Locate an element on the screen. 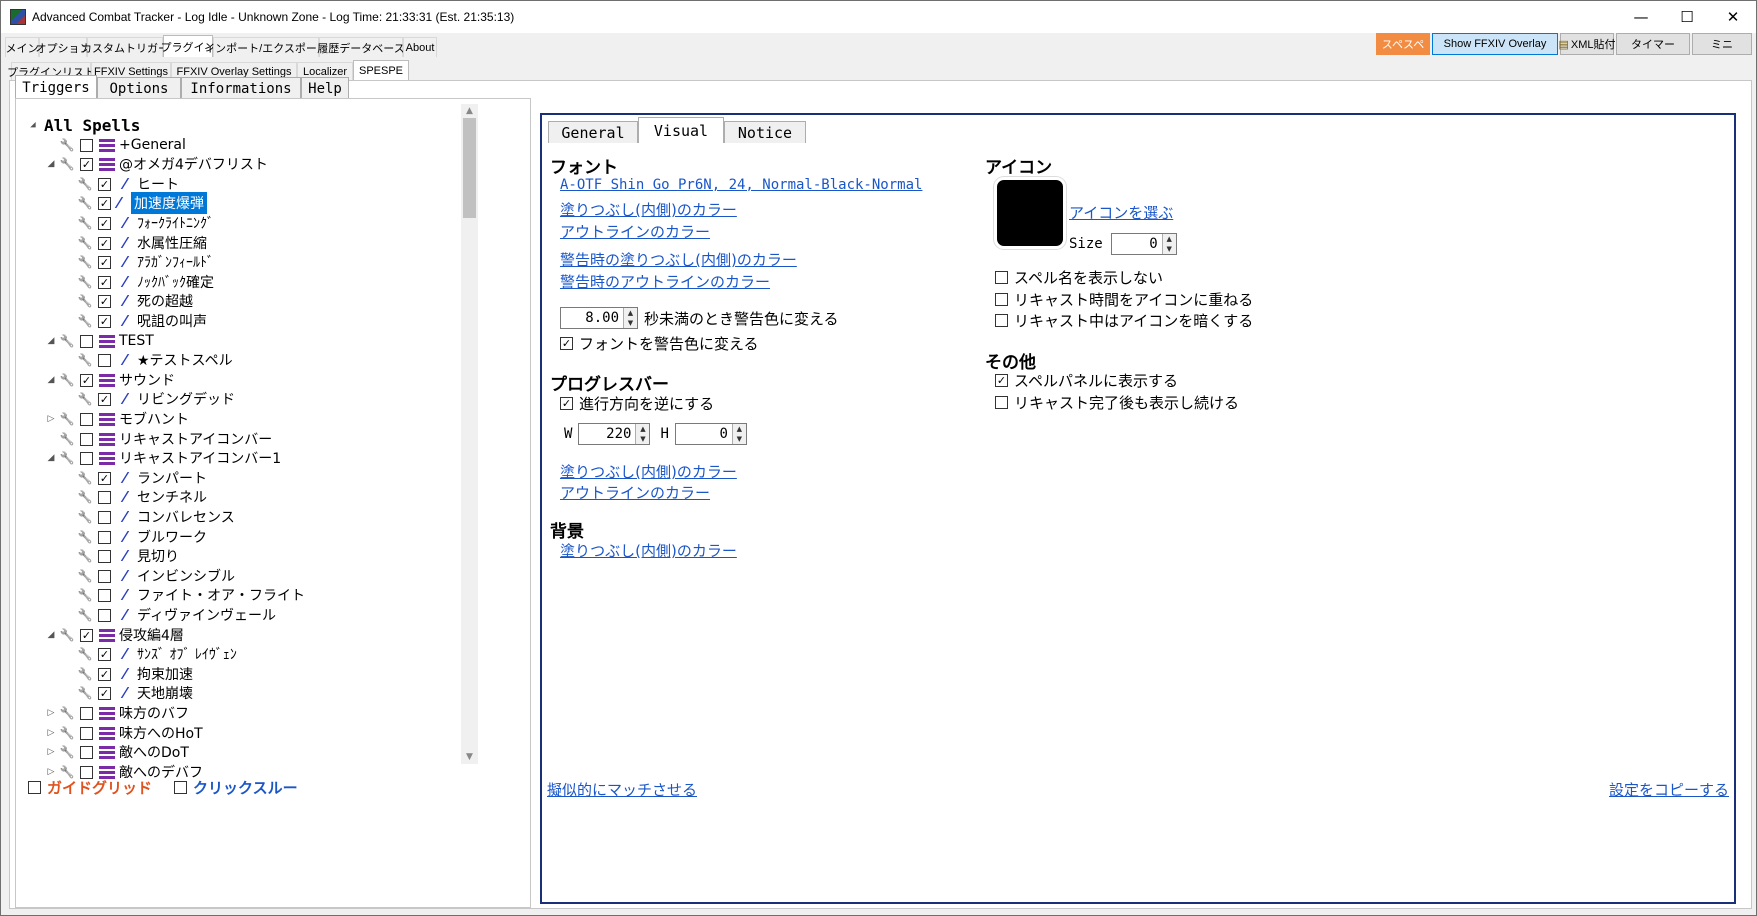  tree-spell-item: 🔧 ⁄ ファイト・オア・フライト is located at coordinates (183, 595).